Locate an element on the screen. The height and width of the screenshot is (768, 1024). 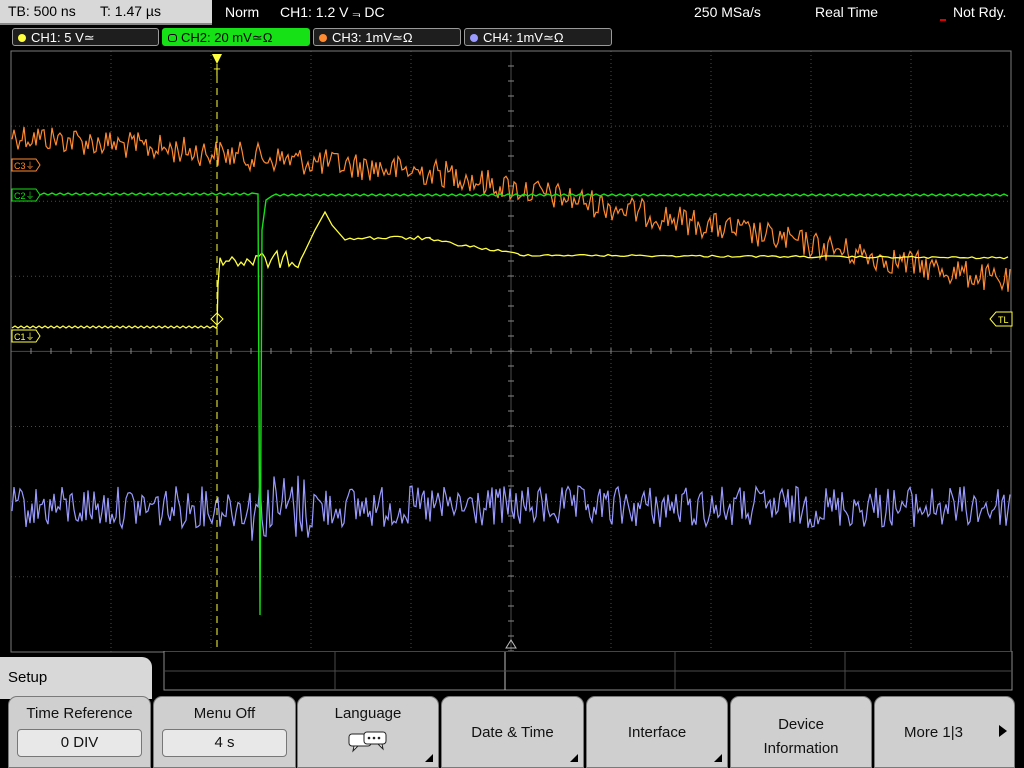
softkey-interface-label: Interface is located at coordinates (657, 732).